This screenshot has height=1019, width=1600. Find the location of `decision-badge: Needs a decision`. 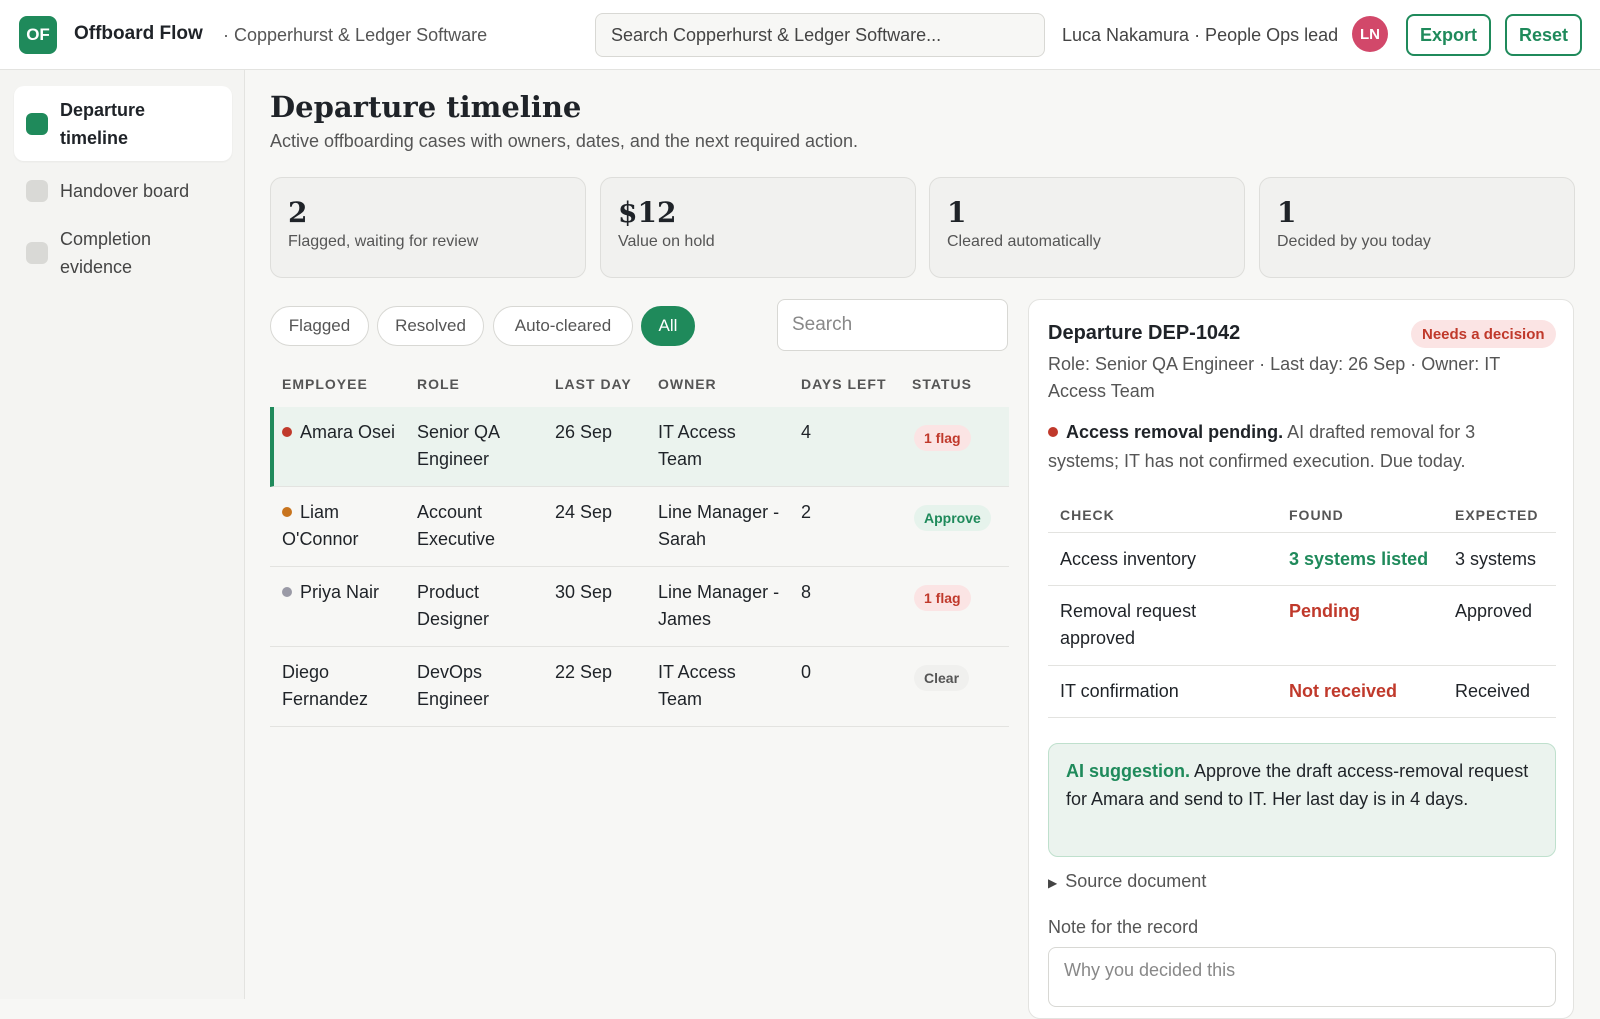

decision-badge: Needs a decision is located at coordinates (1483, 334).